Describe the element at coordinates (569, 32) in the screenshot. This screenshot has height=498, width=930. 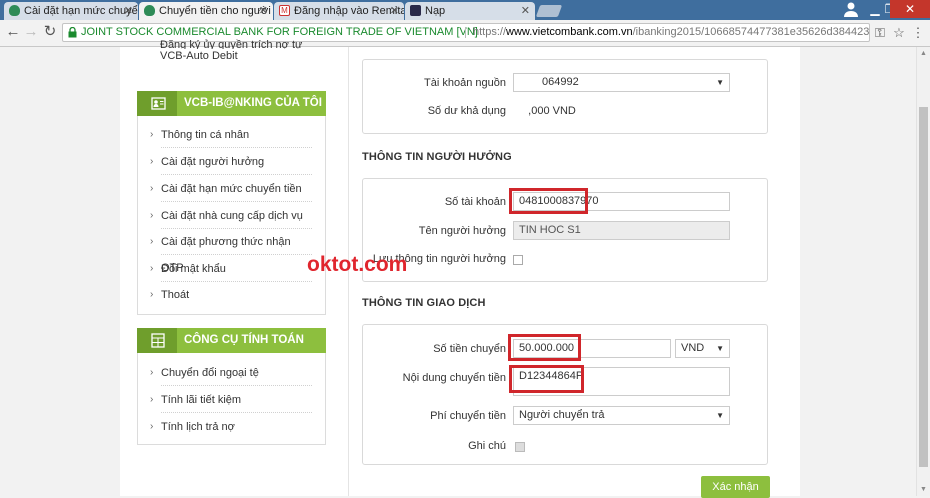
I see `url-domain: www.vietcombank.com.vn` at that location.